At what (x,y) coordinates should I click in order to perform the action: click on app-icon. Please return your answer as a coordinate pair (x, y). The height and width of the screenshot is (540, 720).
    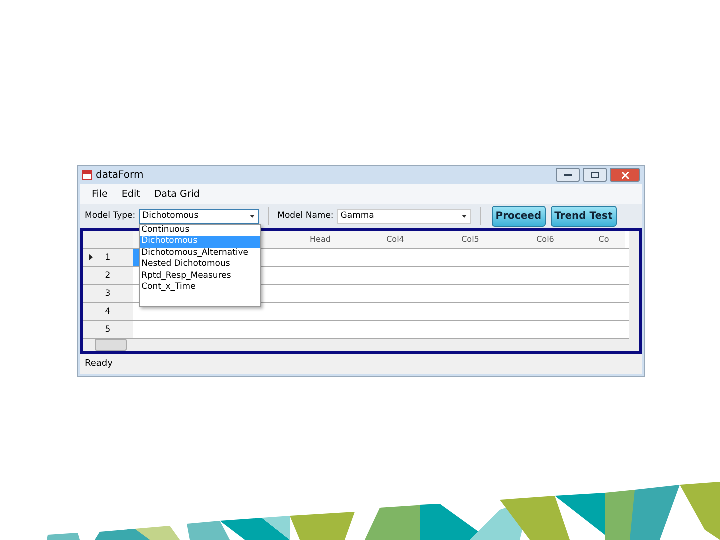
    Looking at the image, I should click on (87, 175).